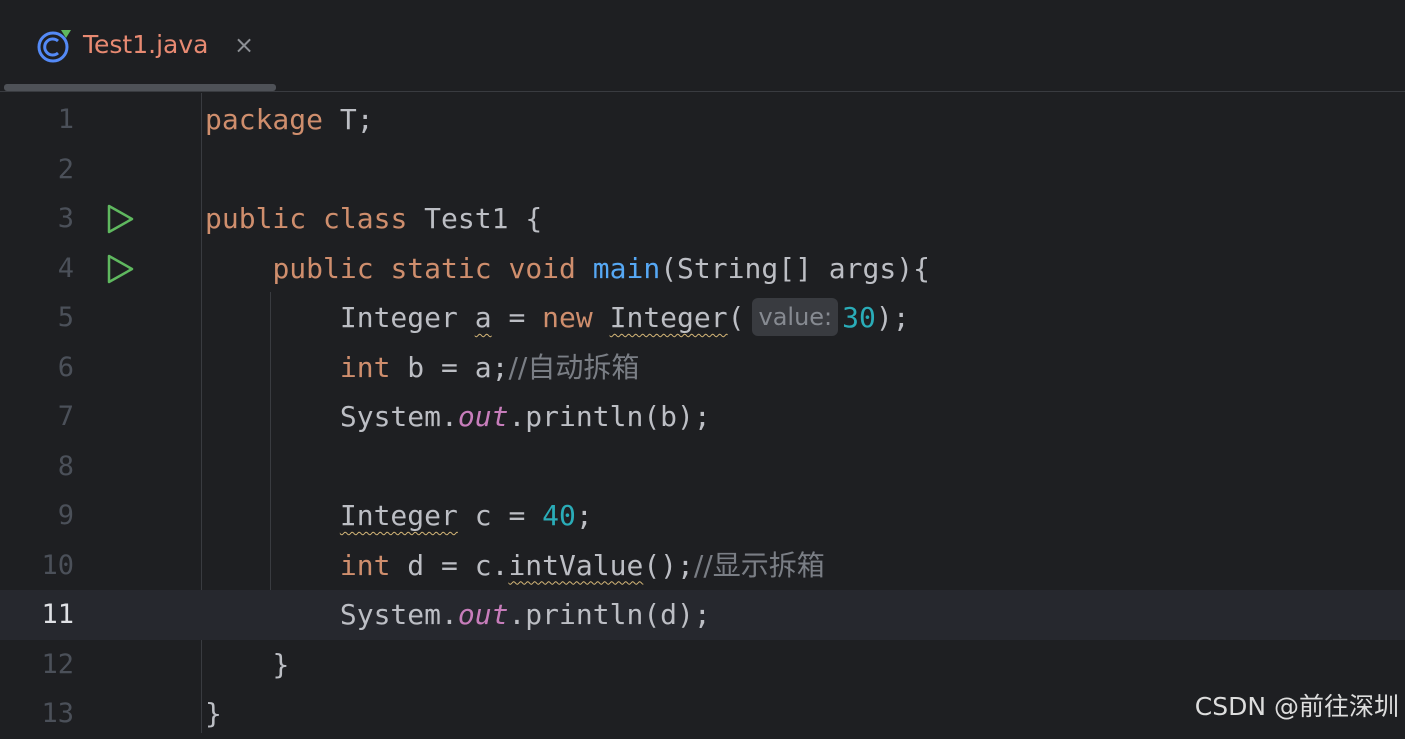  Describe the element at coordinates (365, 218) in the screenshot. I see `keyword: class` at that location.